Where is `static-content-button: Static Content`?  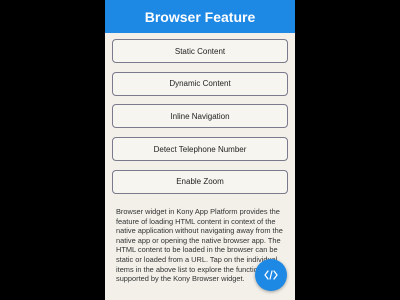 static-content-button: Static Content is located at coordinates (200, 51).